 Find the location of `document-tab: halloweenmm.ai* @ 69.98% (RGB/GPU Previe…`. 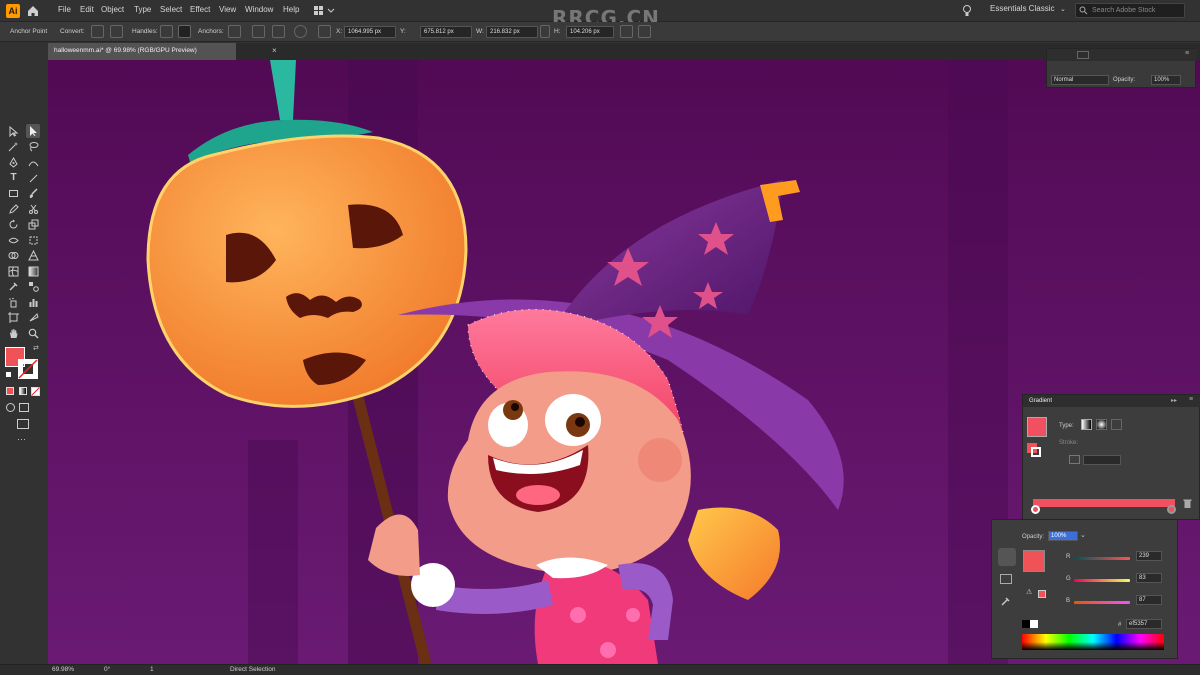

document-tab: halloweenmm.ai* @ 69.98% (RGB/GPU Previe… is located at coordinates (142, 51).